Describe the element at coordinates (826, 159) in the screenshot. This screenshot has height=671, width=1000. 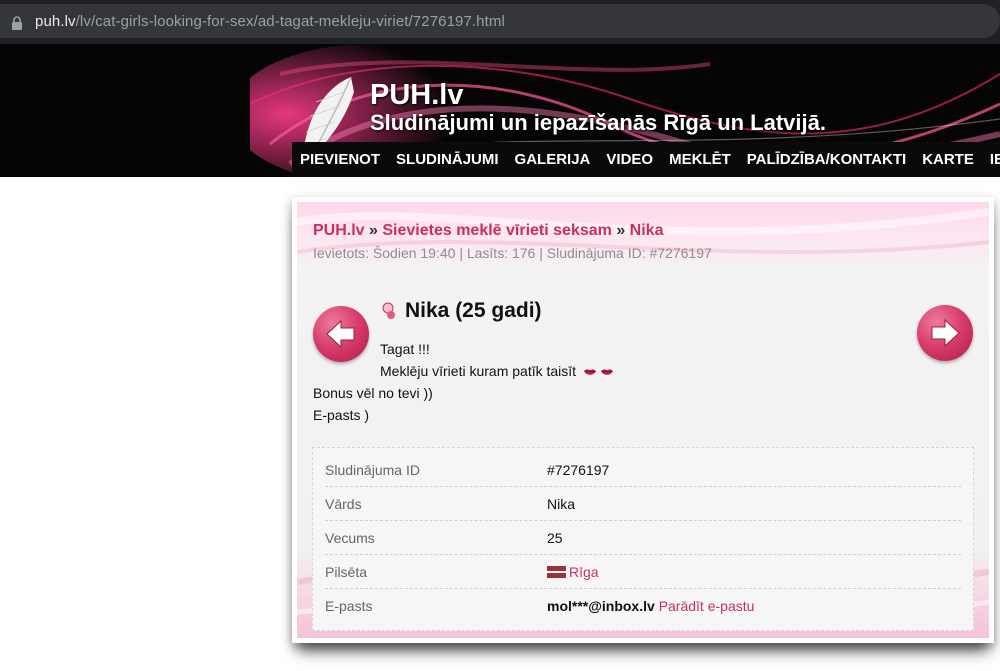
I see `nav-item-palidziba-kontakti: PALĪDZĪBA/KONTAKTI` at that location.